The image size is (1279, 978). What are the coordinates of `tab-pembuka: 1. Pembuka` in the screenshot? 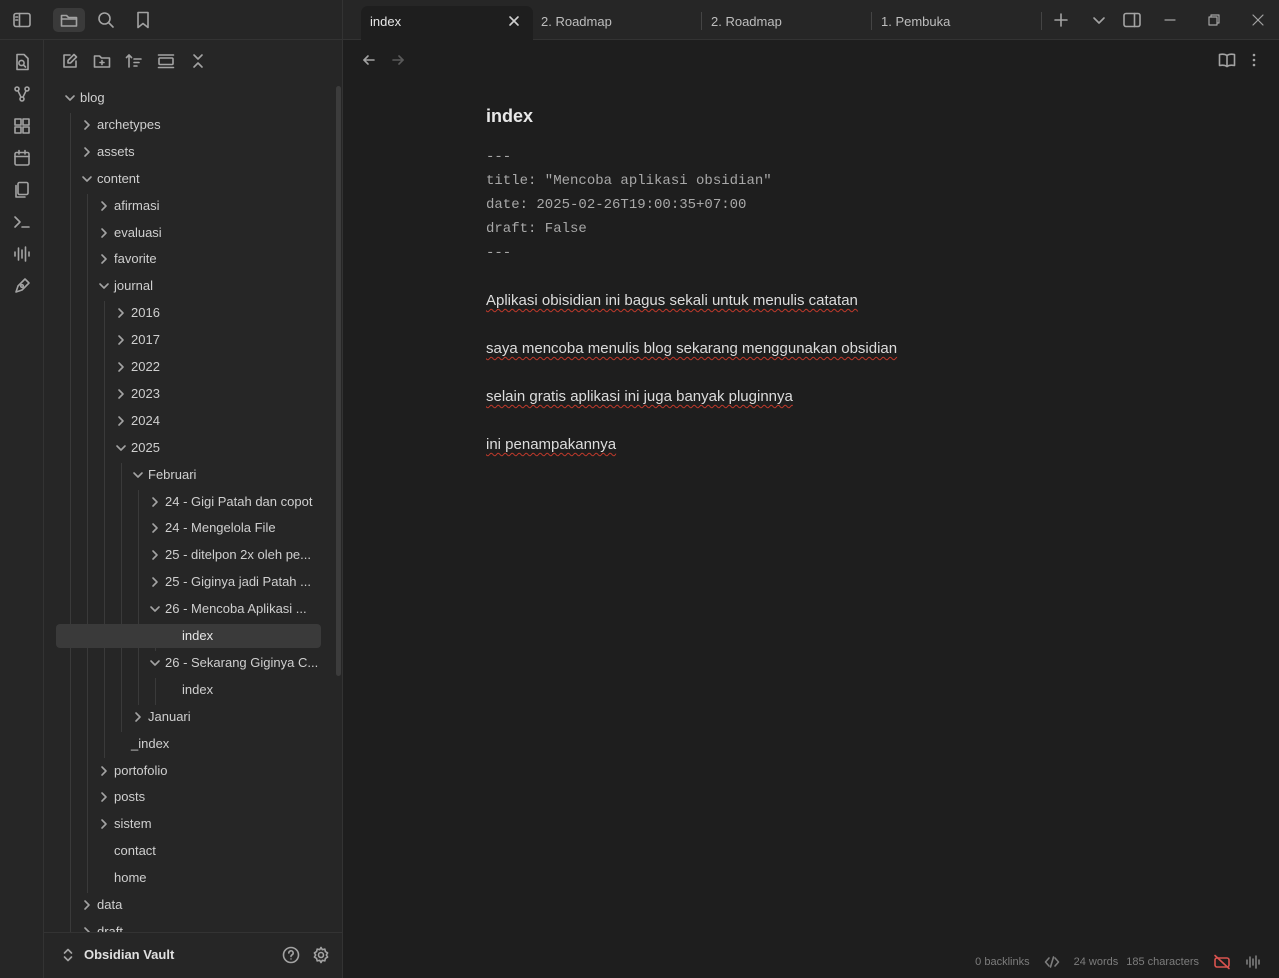 It's located at (961, 23).